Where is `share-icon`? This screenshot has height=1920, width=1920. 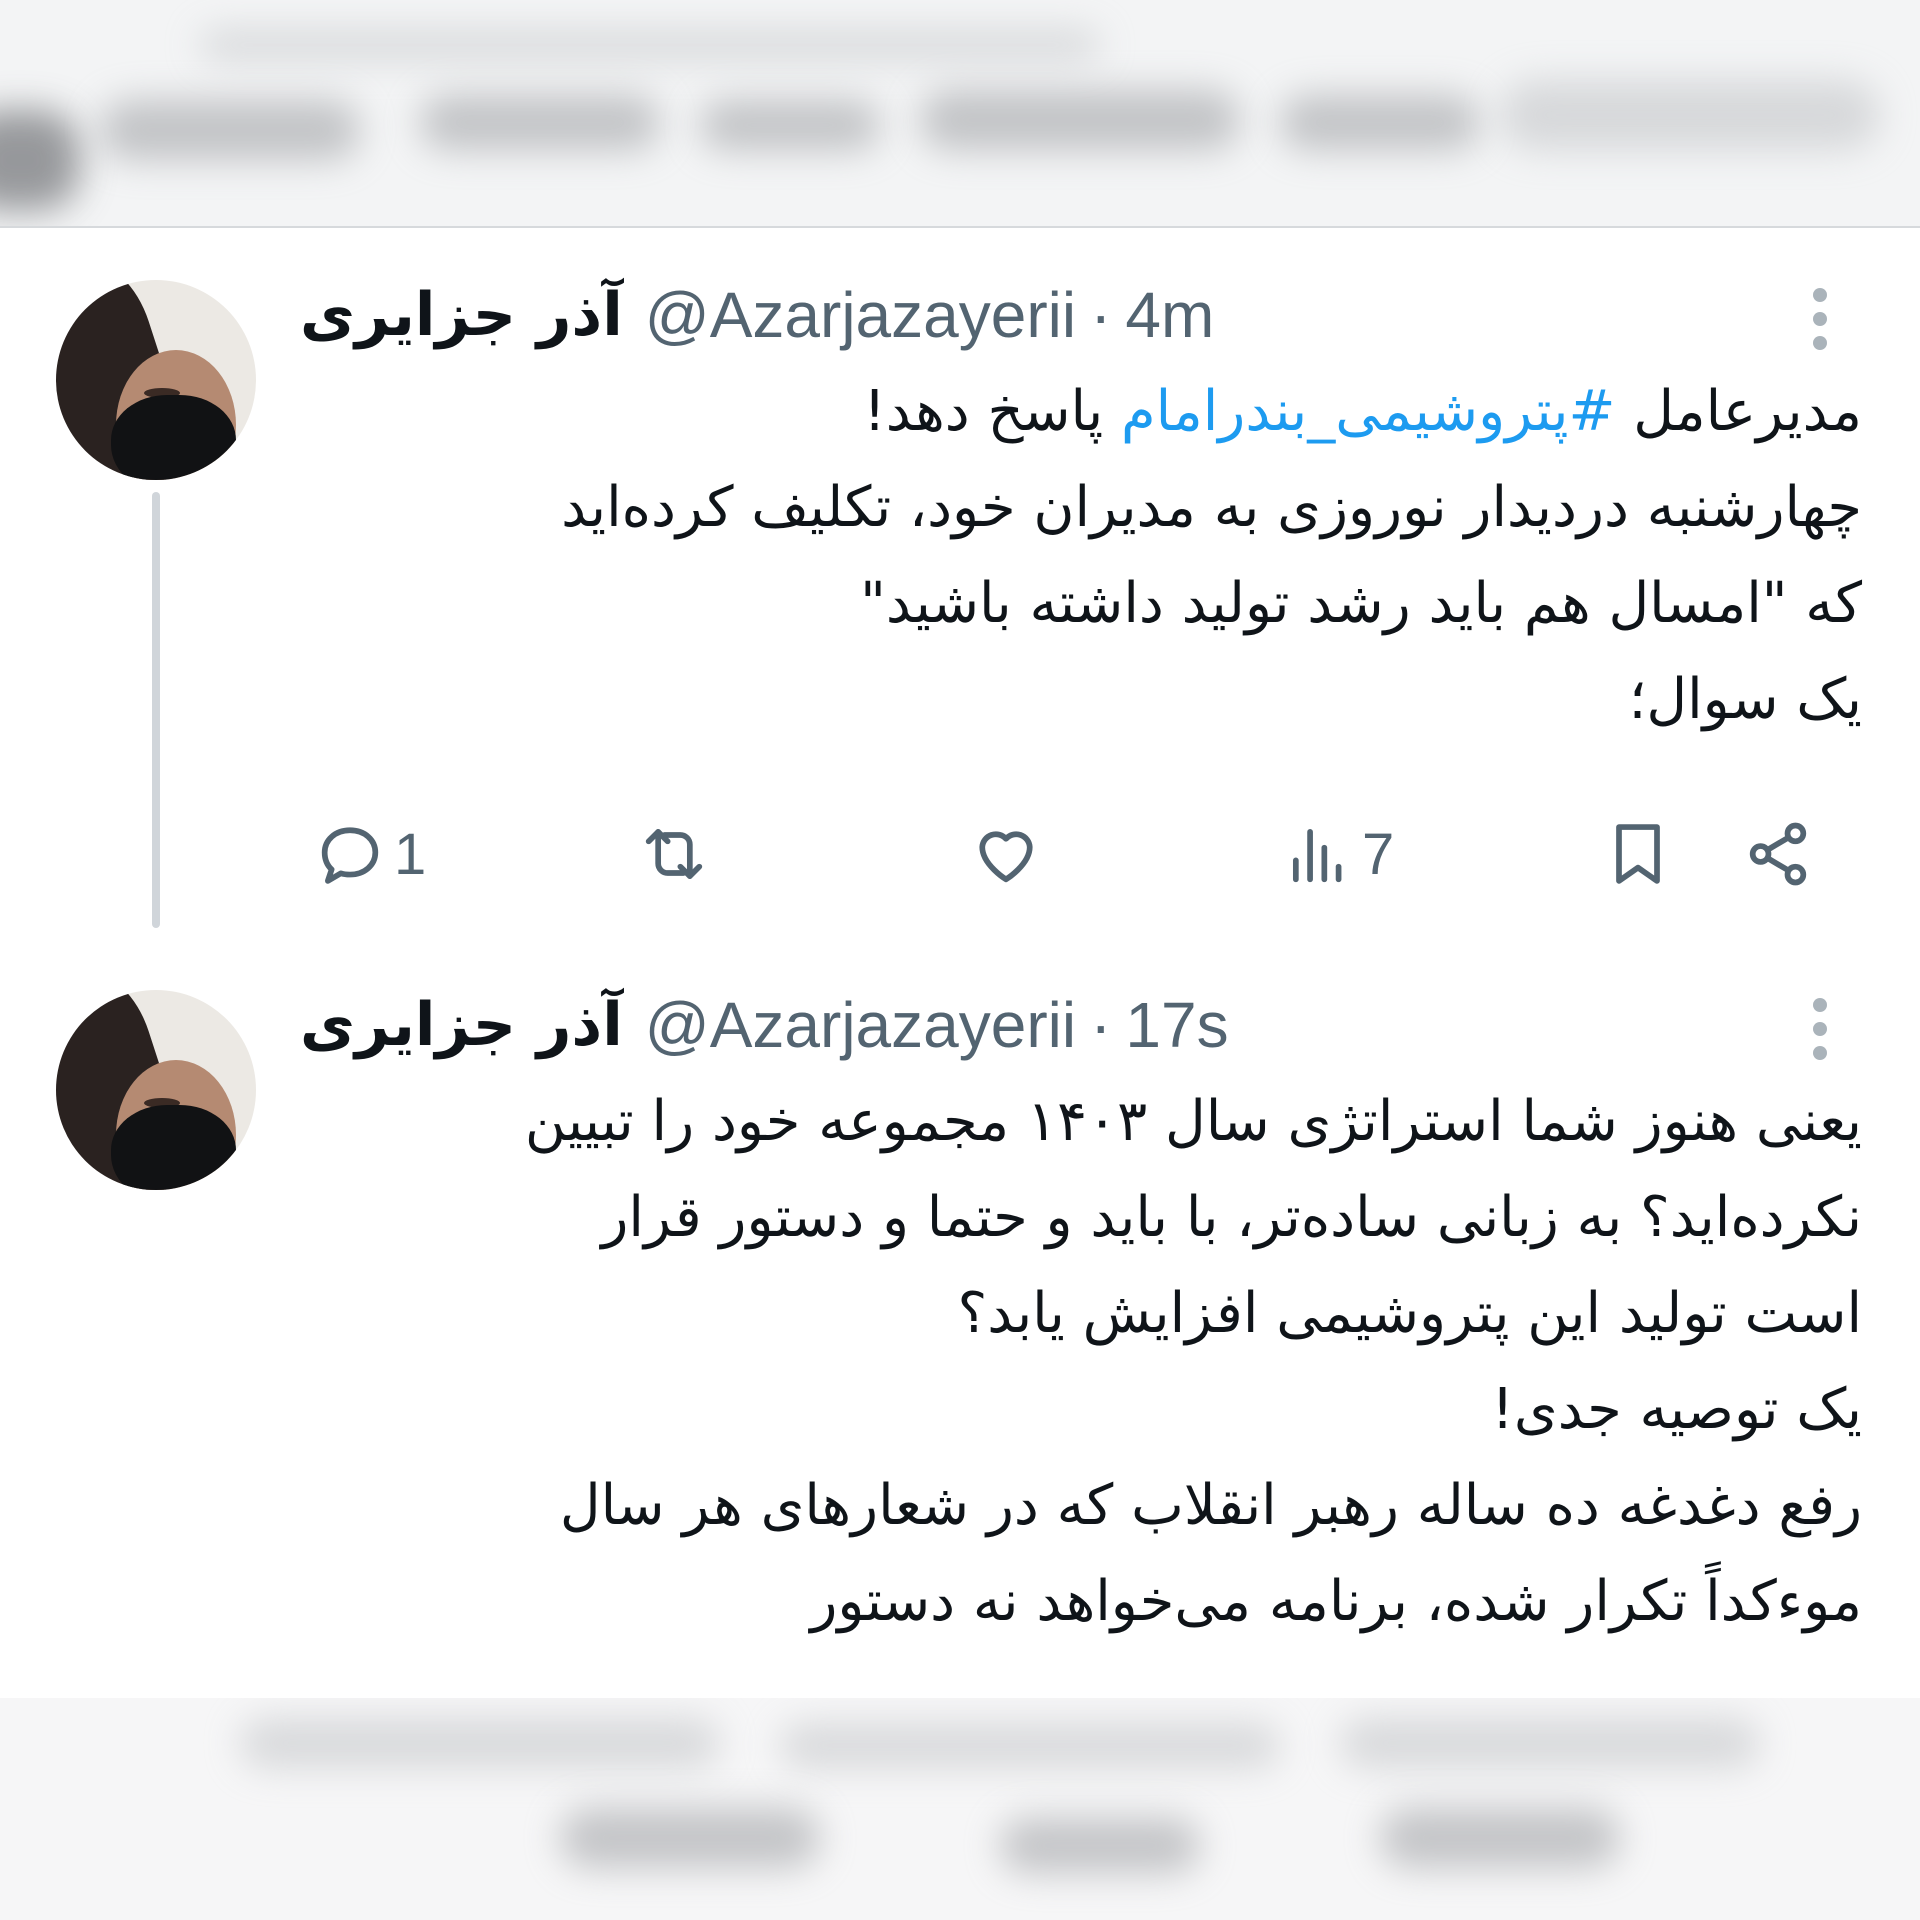 share-icon is located at coordinates (1778, 854).